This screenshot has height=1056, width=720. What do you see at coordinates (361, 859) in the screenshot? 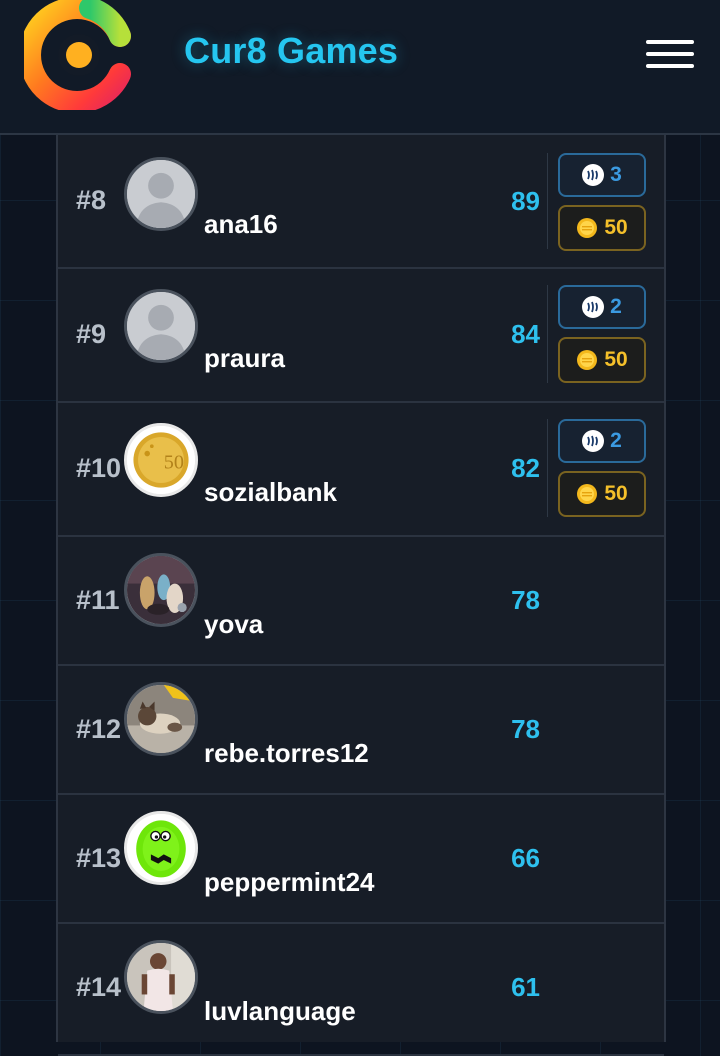
I see `leaderboard-row: #13 peppermint24 66` at bounding box center [361, 859].